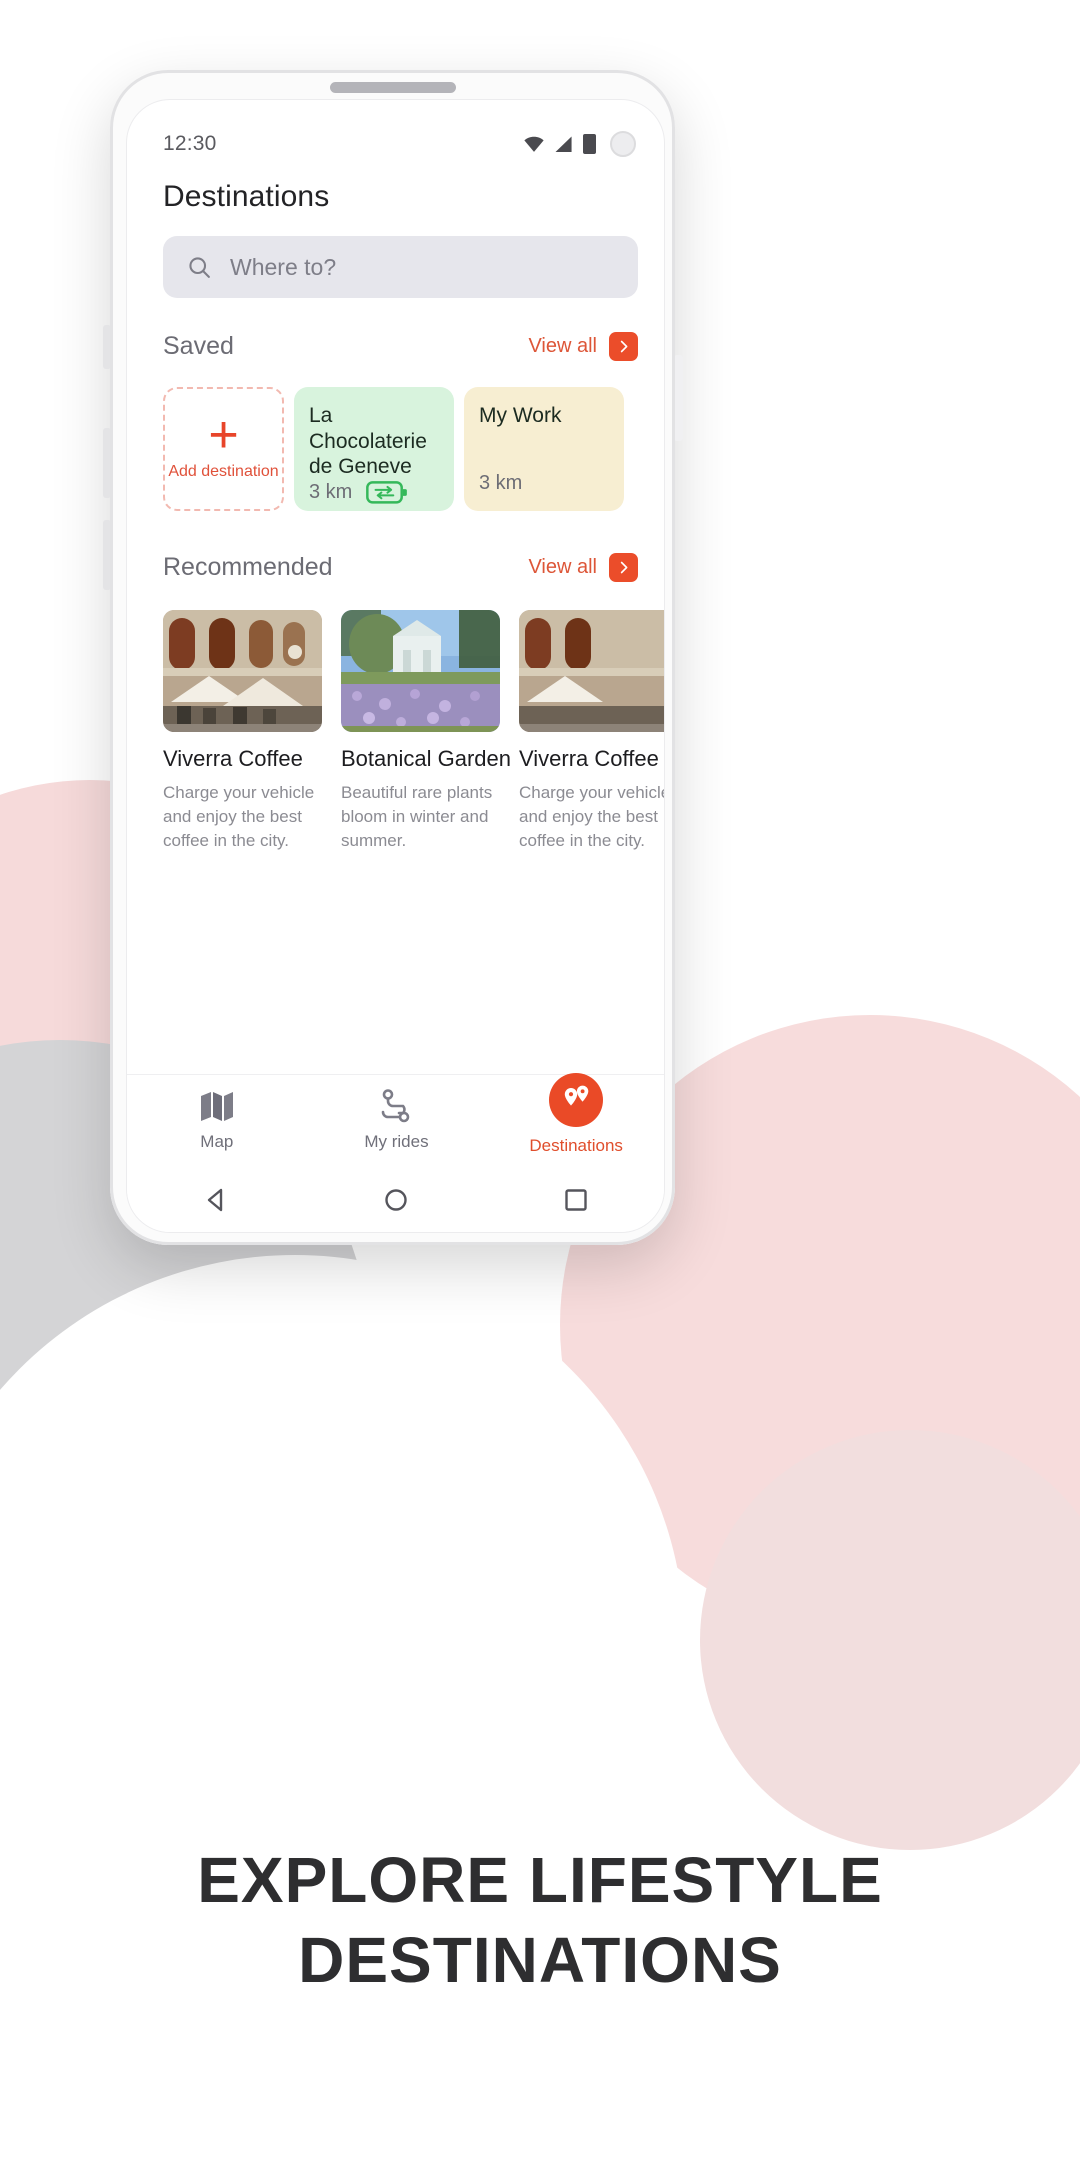 This screenshot has width=1080, height=2160. I want to click on view-all-saved-label: View all, so click(562, 346).